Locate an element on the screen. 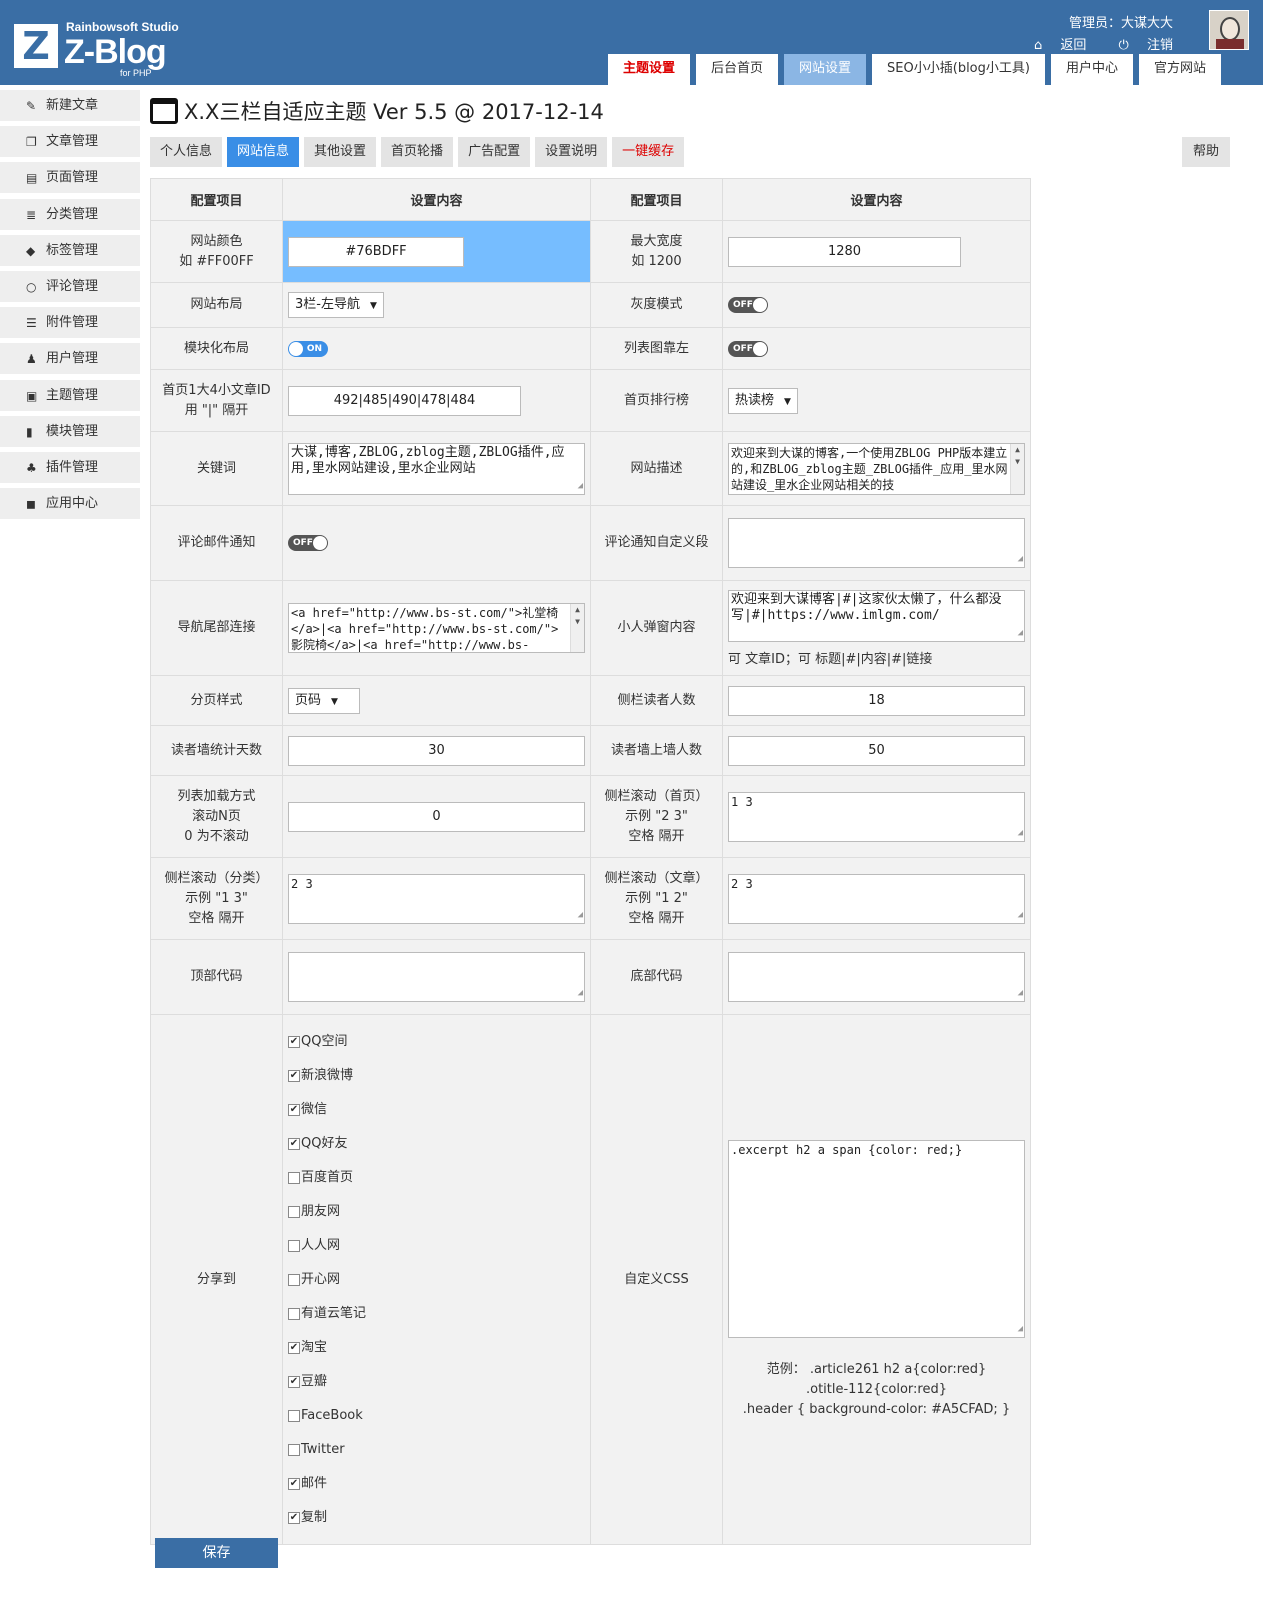 Image resolution: width=1263 pixels, height=1602 pixels. tab-ad-config: 广告配置 is located at coordinates (494, 152).